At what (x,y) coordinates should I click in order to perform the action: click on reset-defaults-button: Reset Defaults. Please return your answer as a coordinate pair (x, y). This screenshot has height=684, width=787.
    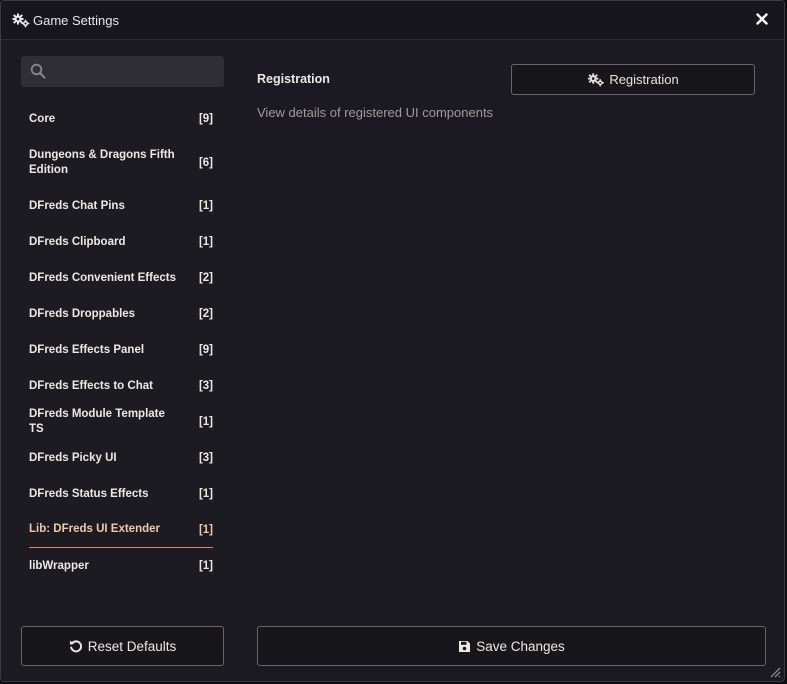
    Looking at the image, I should click on (122, 646).